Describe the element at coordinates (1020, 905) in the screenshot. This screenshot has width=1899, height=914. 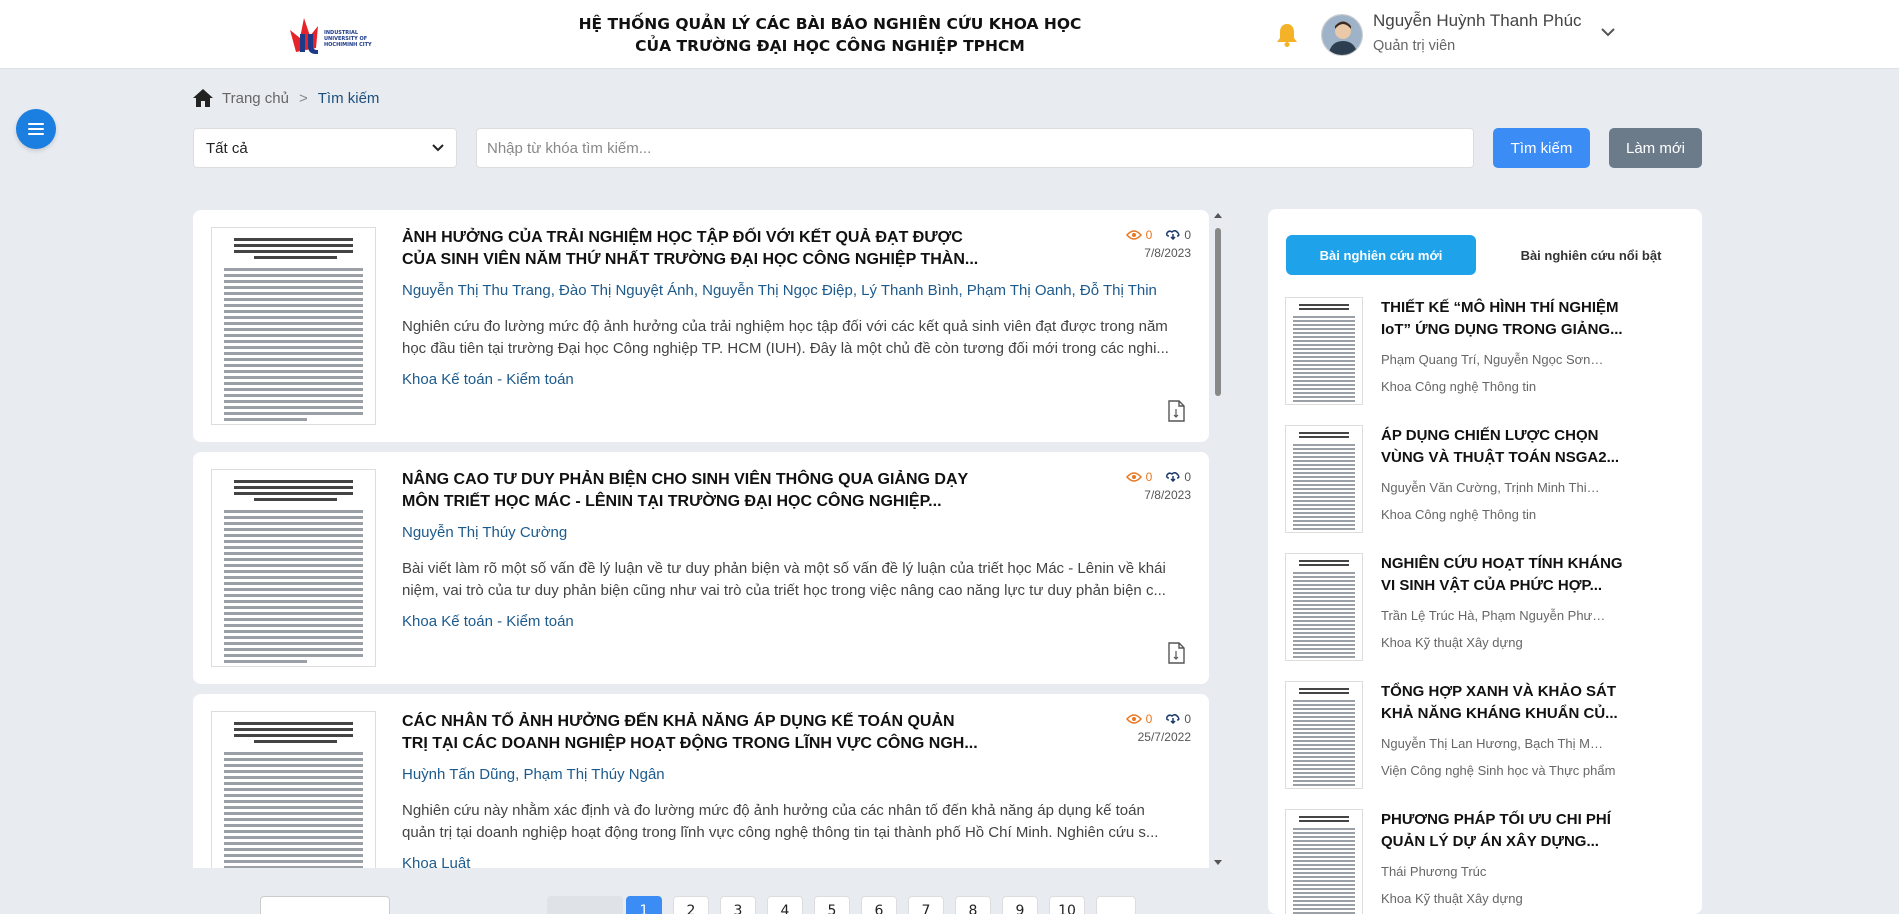
I see `page-button: 9` at that location.